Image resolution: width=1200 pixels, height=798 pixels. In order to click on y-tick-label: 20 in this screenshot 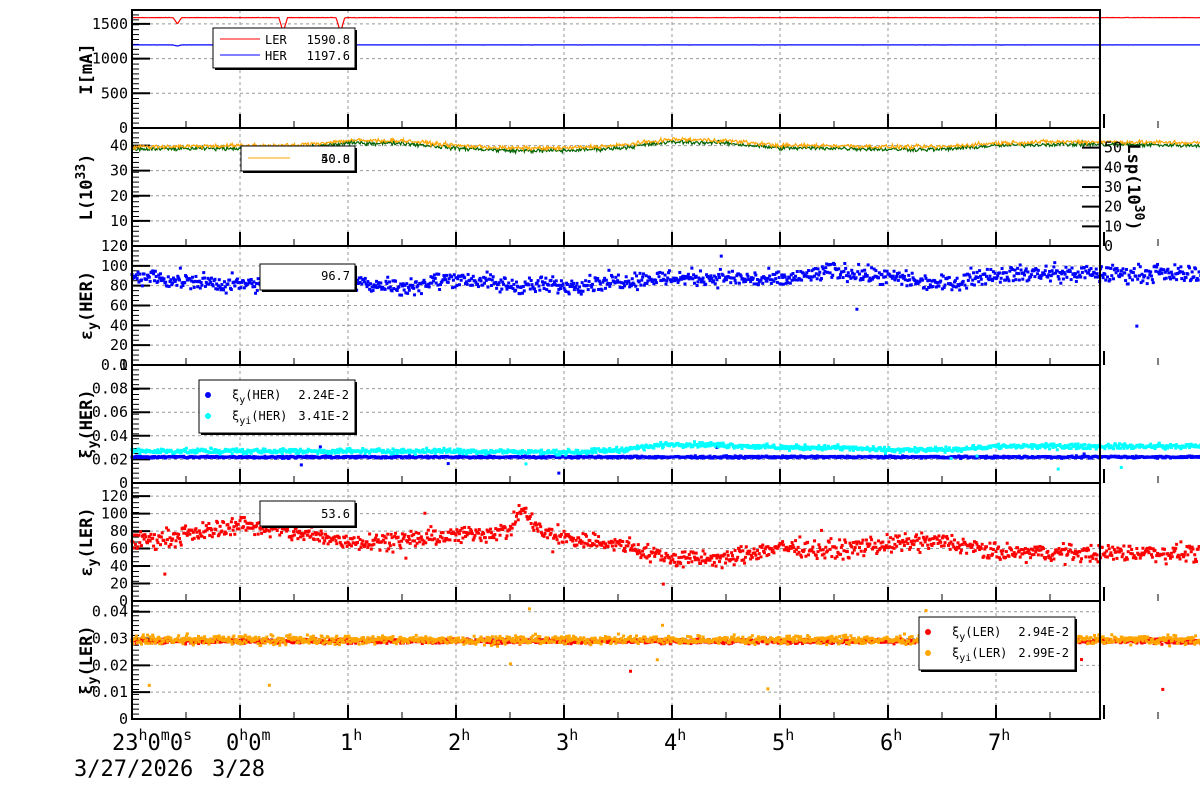, I will do `click(119, 584)`.